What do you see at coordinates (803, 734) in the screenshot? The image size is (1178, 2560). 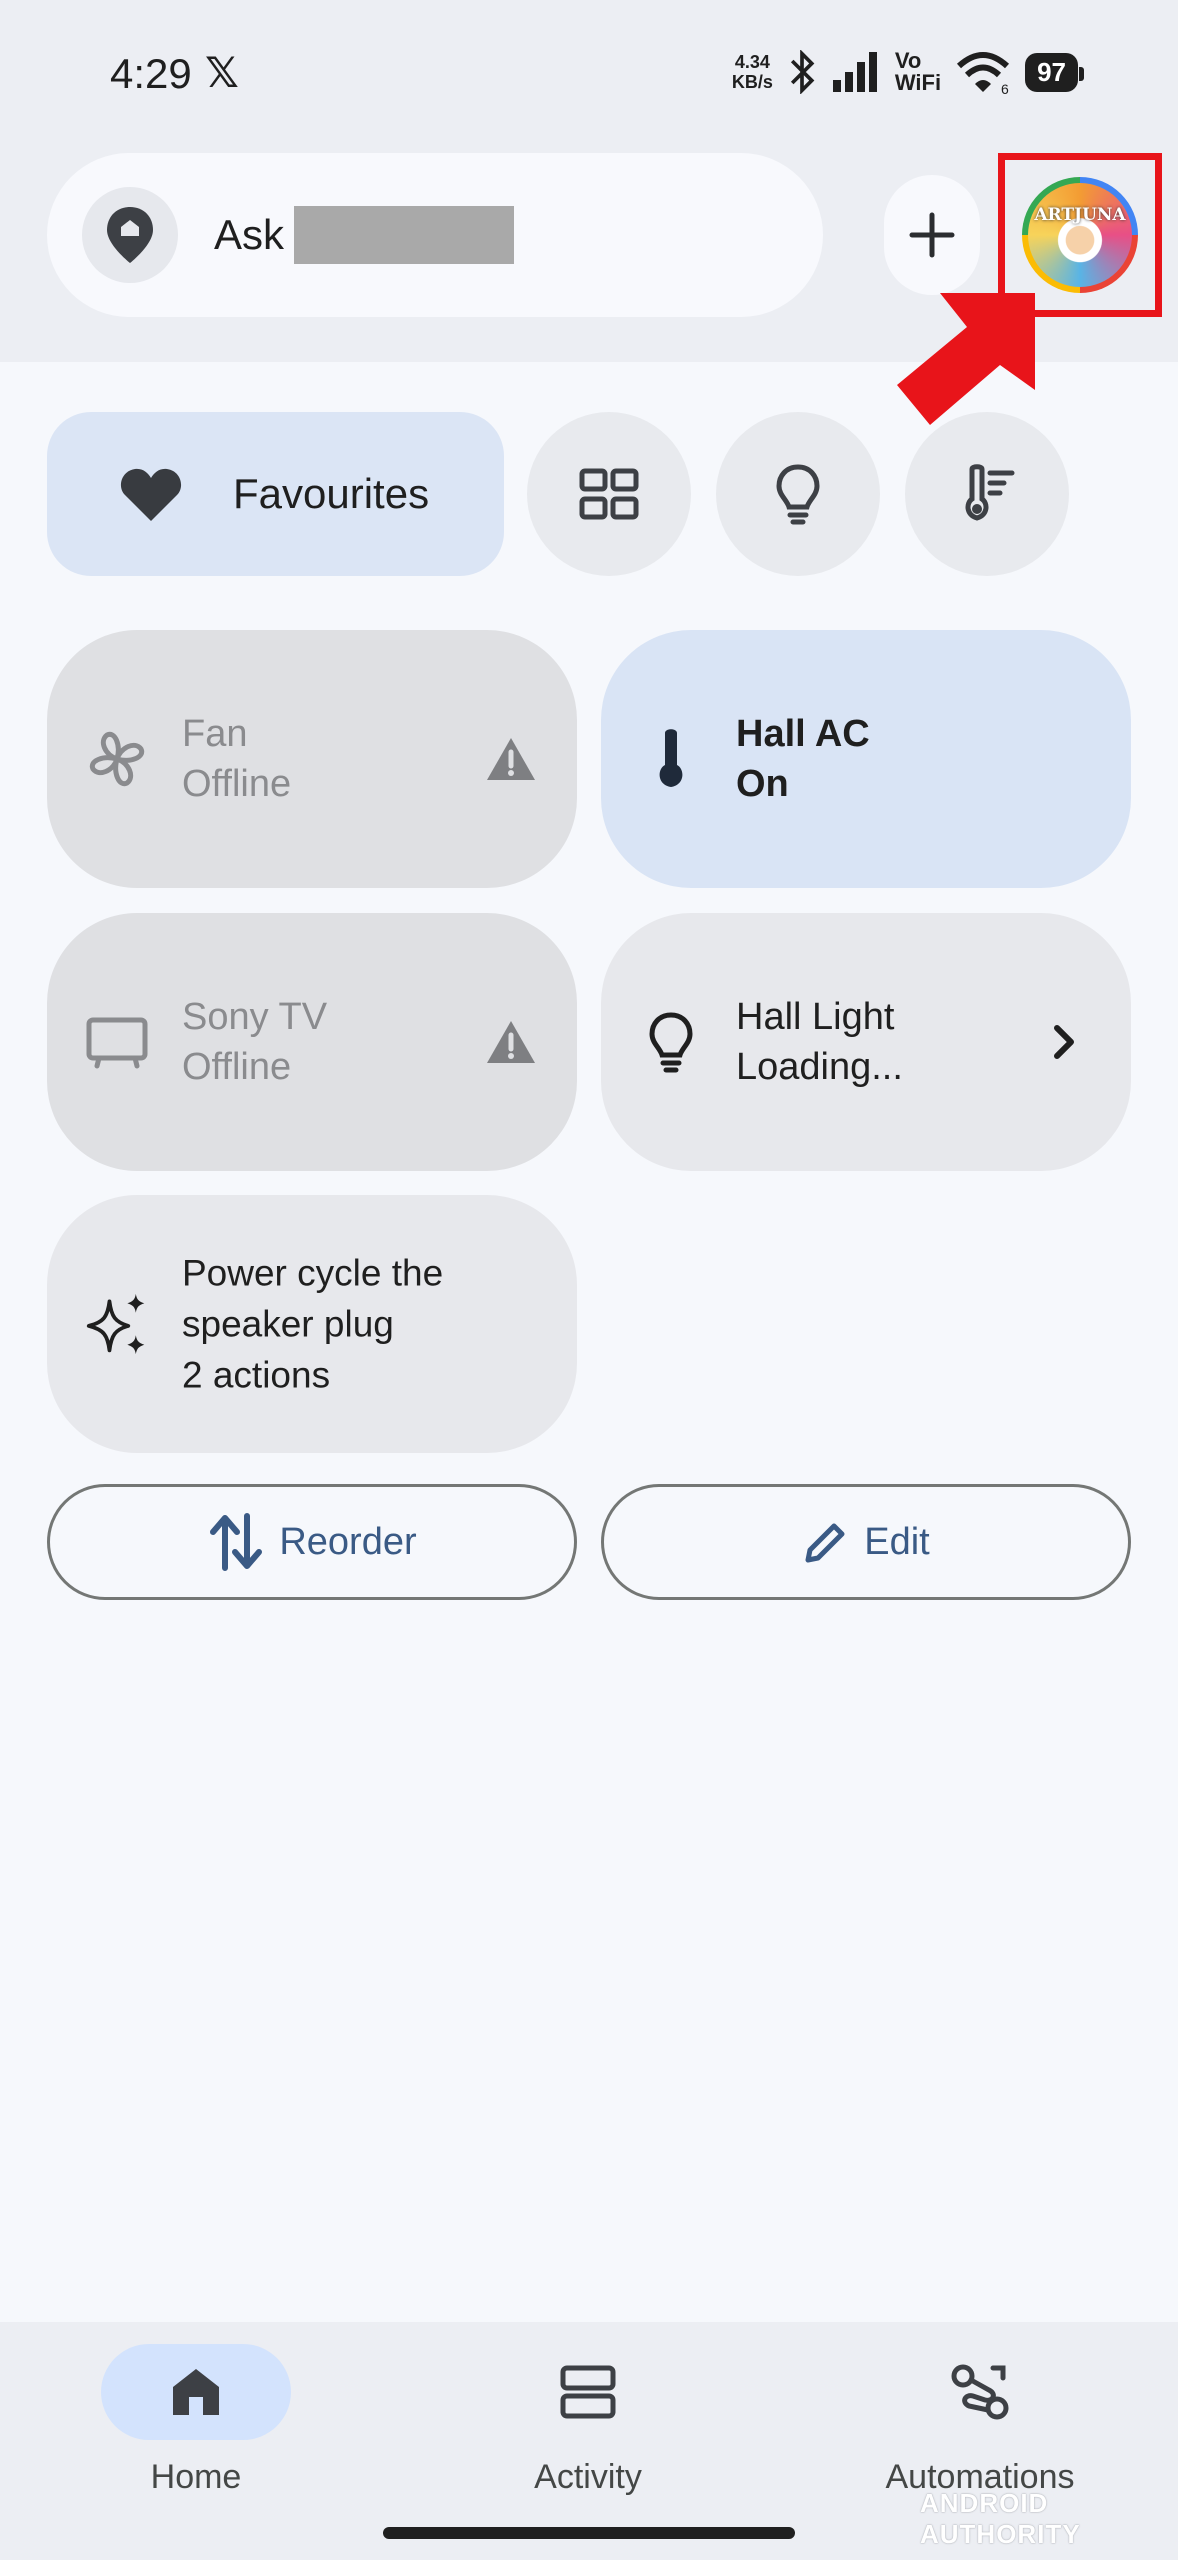 I see `device-name: Hall AC` at bounding box center [803, 734].